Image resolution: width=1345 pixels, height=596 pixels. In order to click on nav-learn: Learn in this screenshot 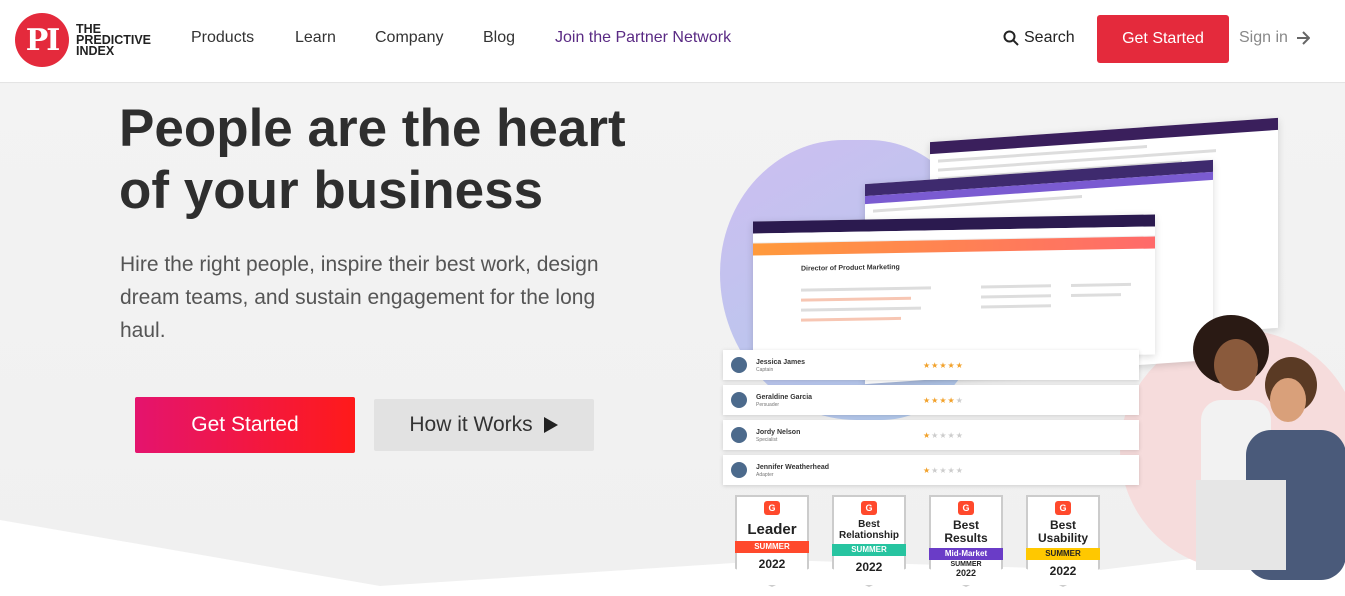, I will do `click(315, 38)`.